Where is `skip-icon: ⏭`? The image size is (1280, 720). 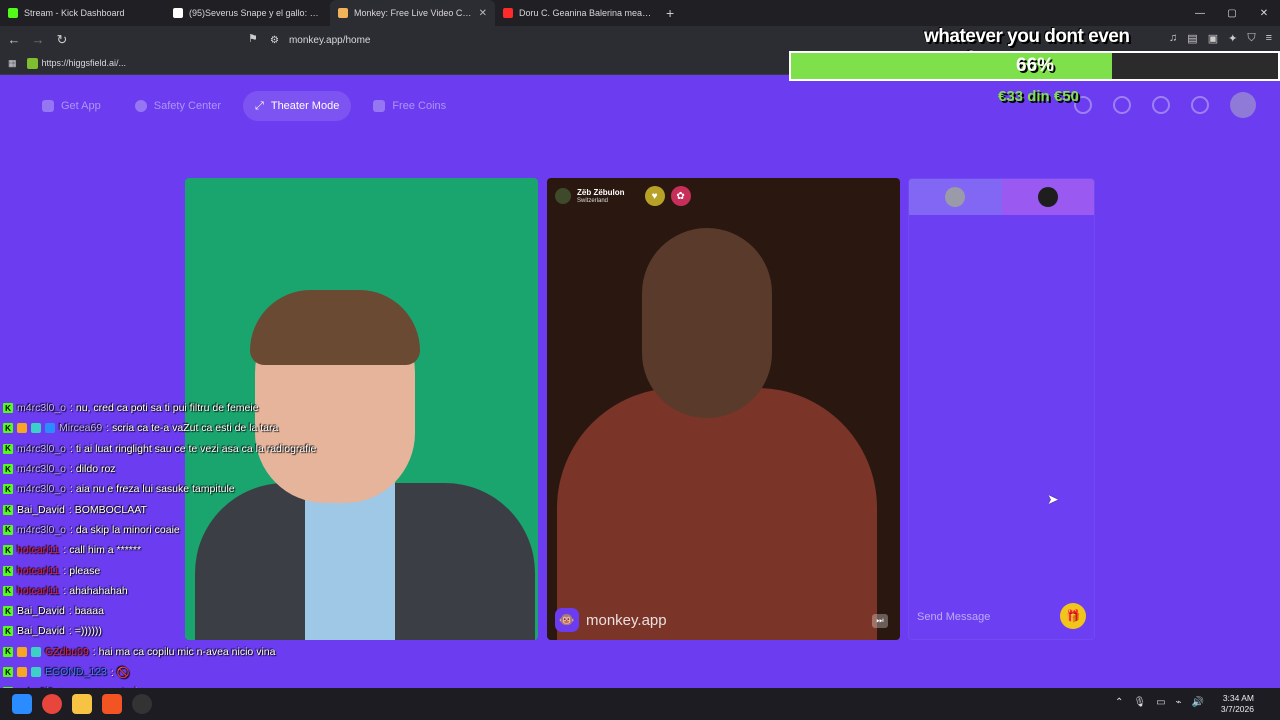
skip-icon: ⏭ is located at coordinates (880, 621).